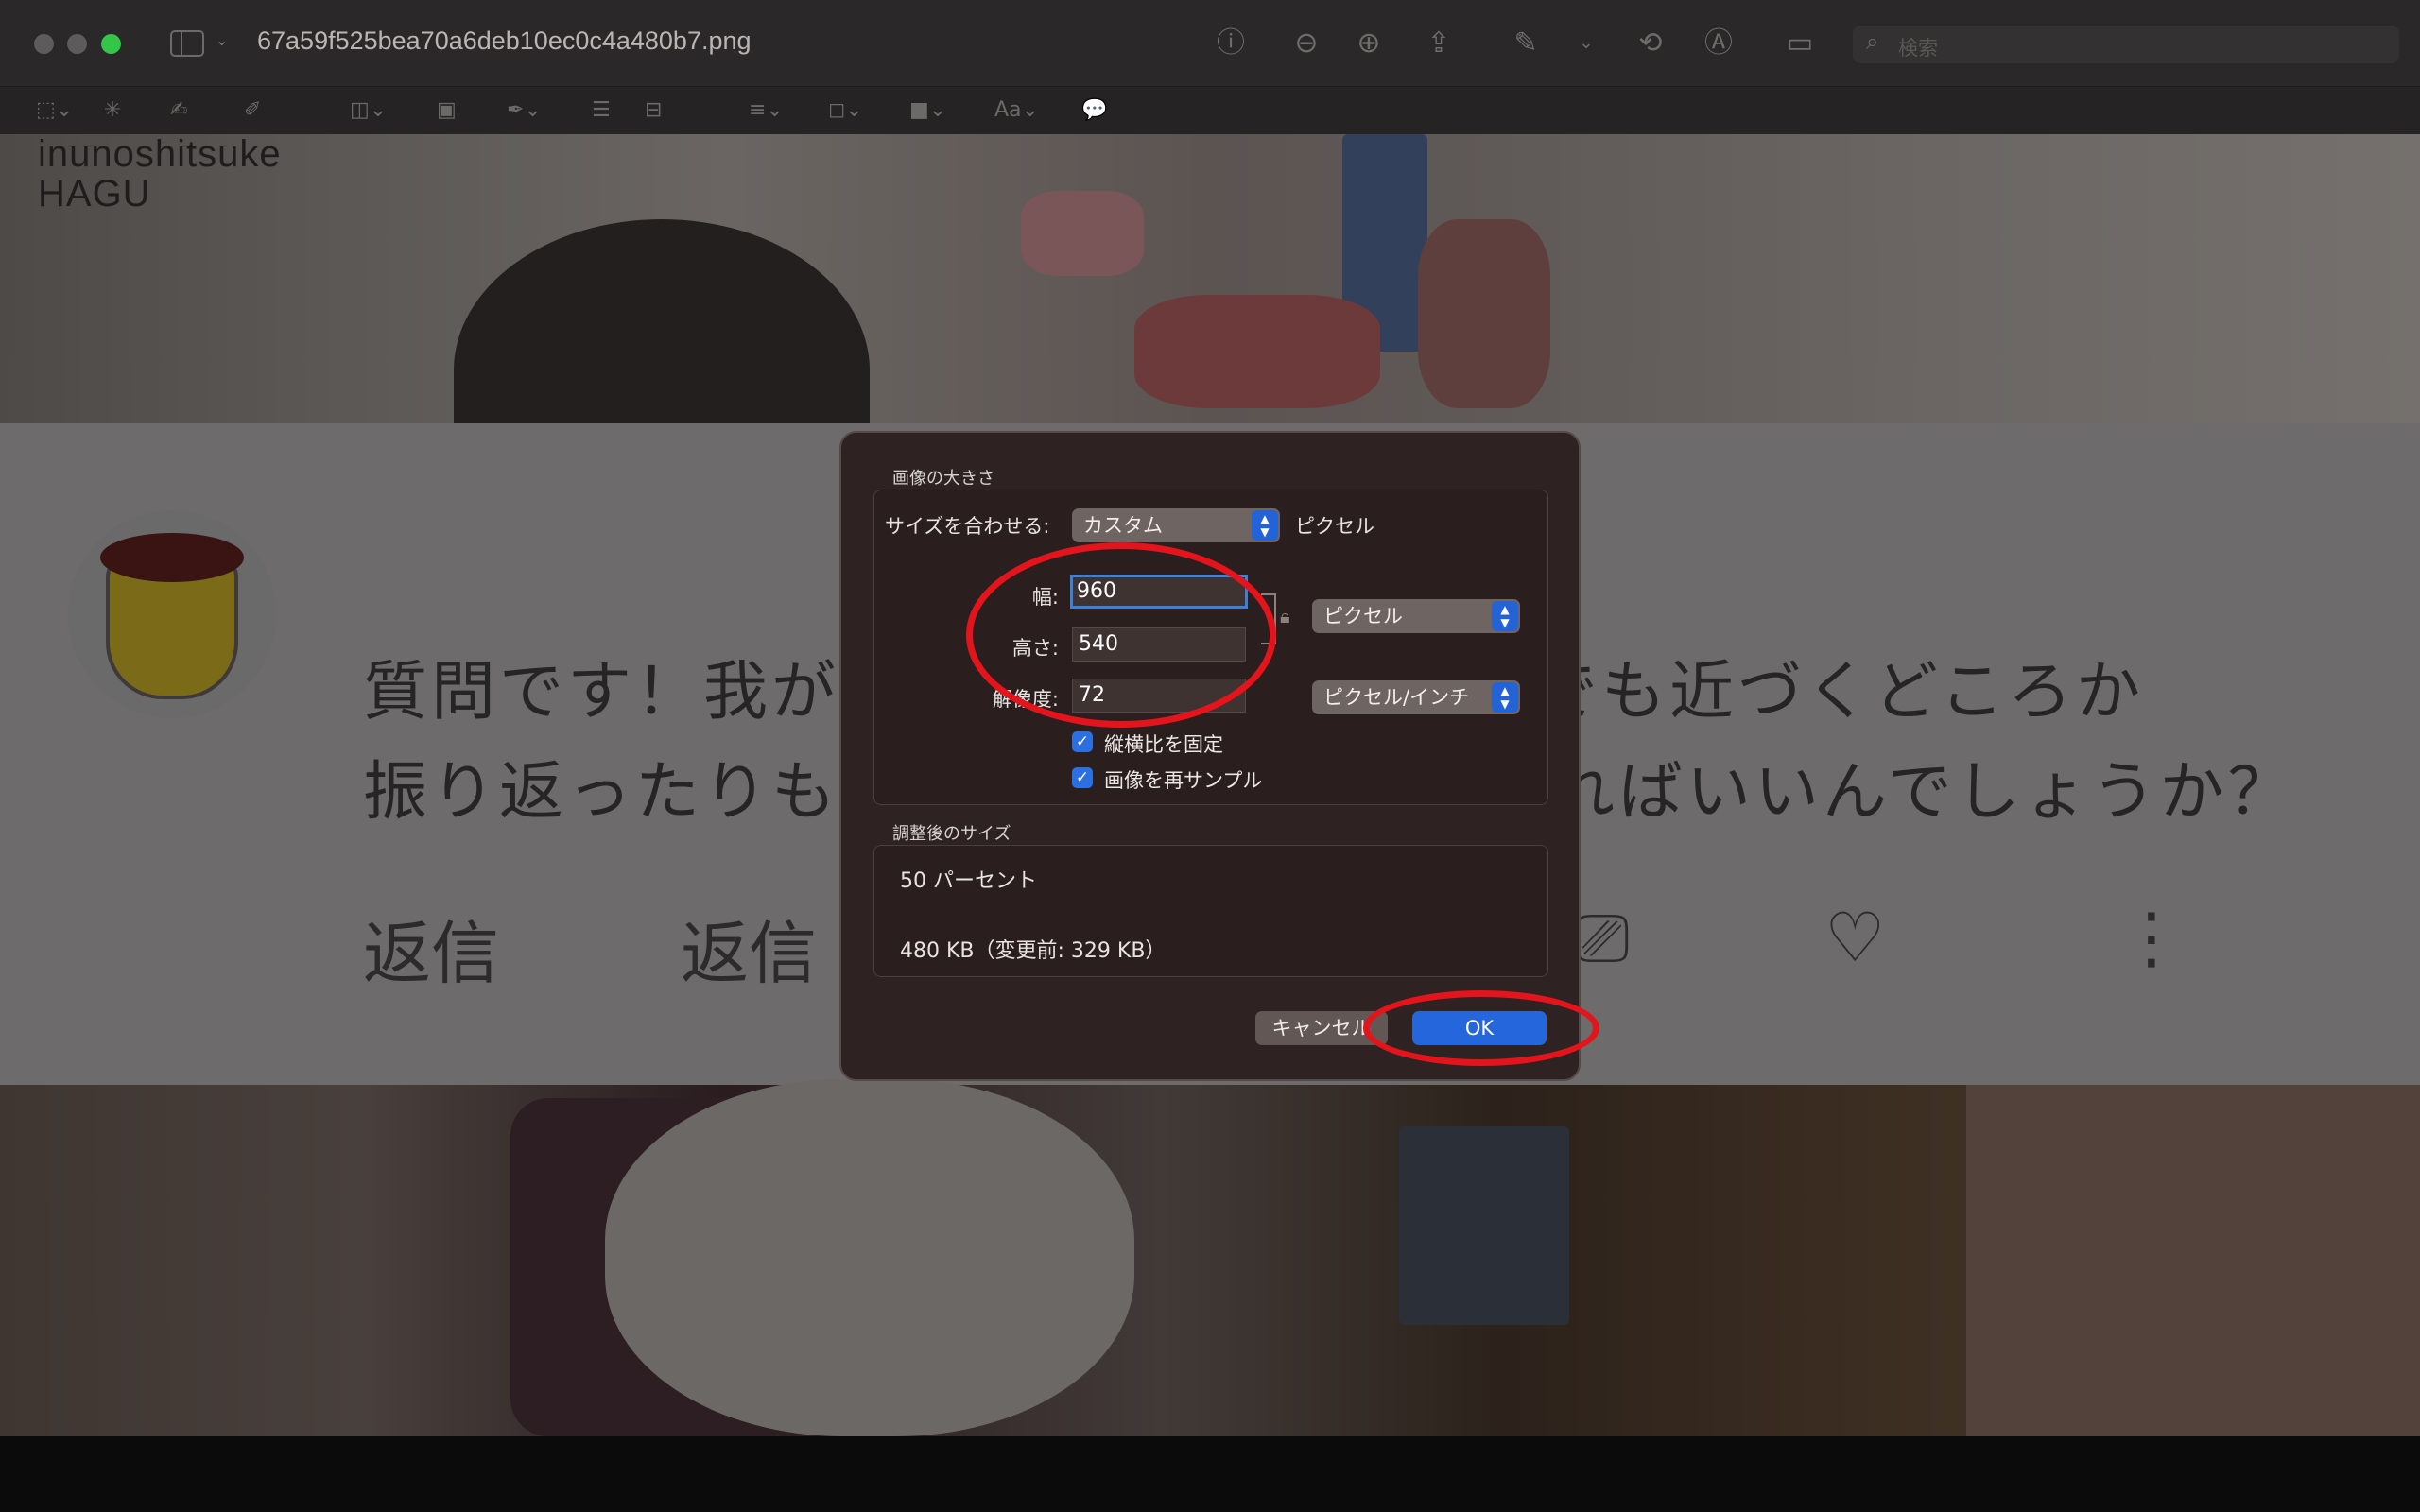 The height and width of the screenshot is (1512, 2420). Describe the element at coordinates (1526, 43) in the screenshot. I see `markup-pen-icon: ✎` at that location.